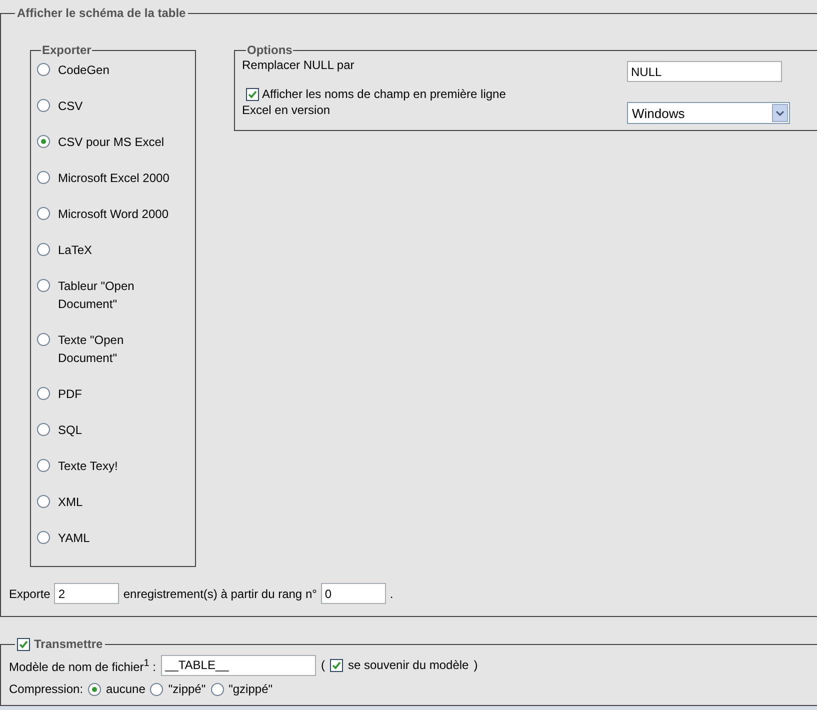 The height and width of the screenshot is (710, 817). I want to click on field-label: Modèle de nom de fichier$^{1}$ :, so click(82, 666).